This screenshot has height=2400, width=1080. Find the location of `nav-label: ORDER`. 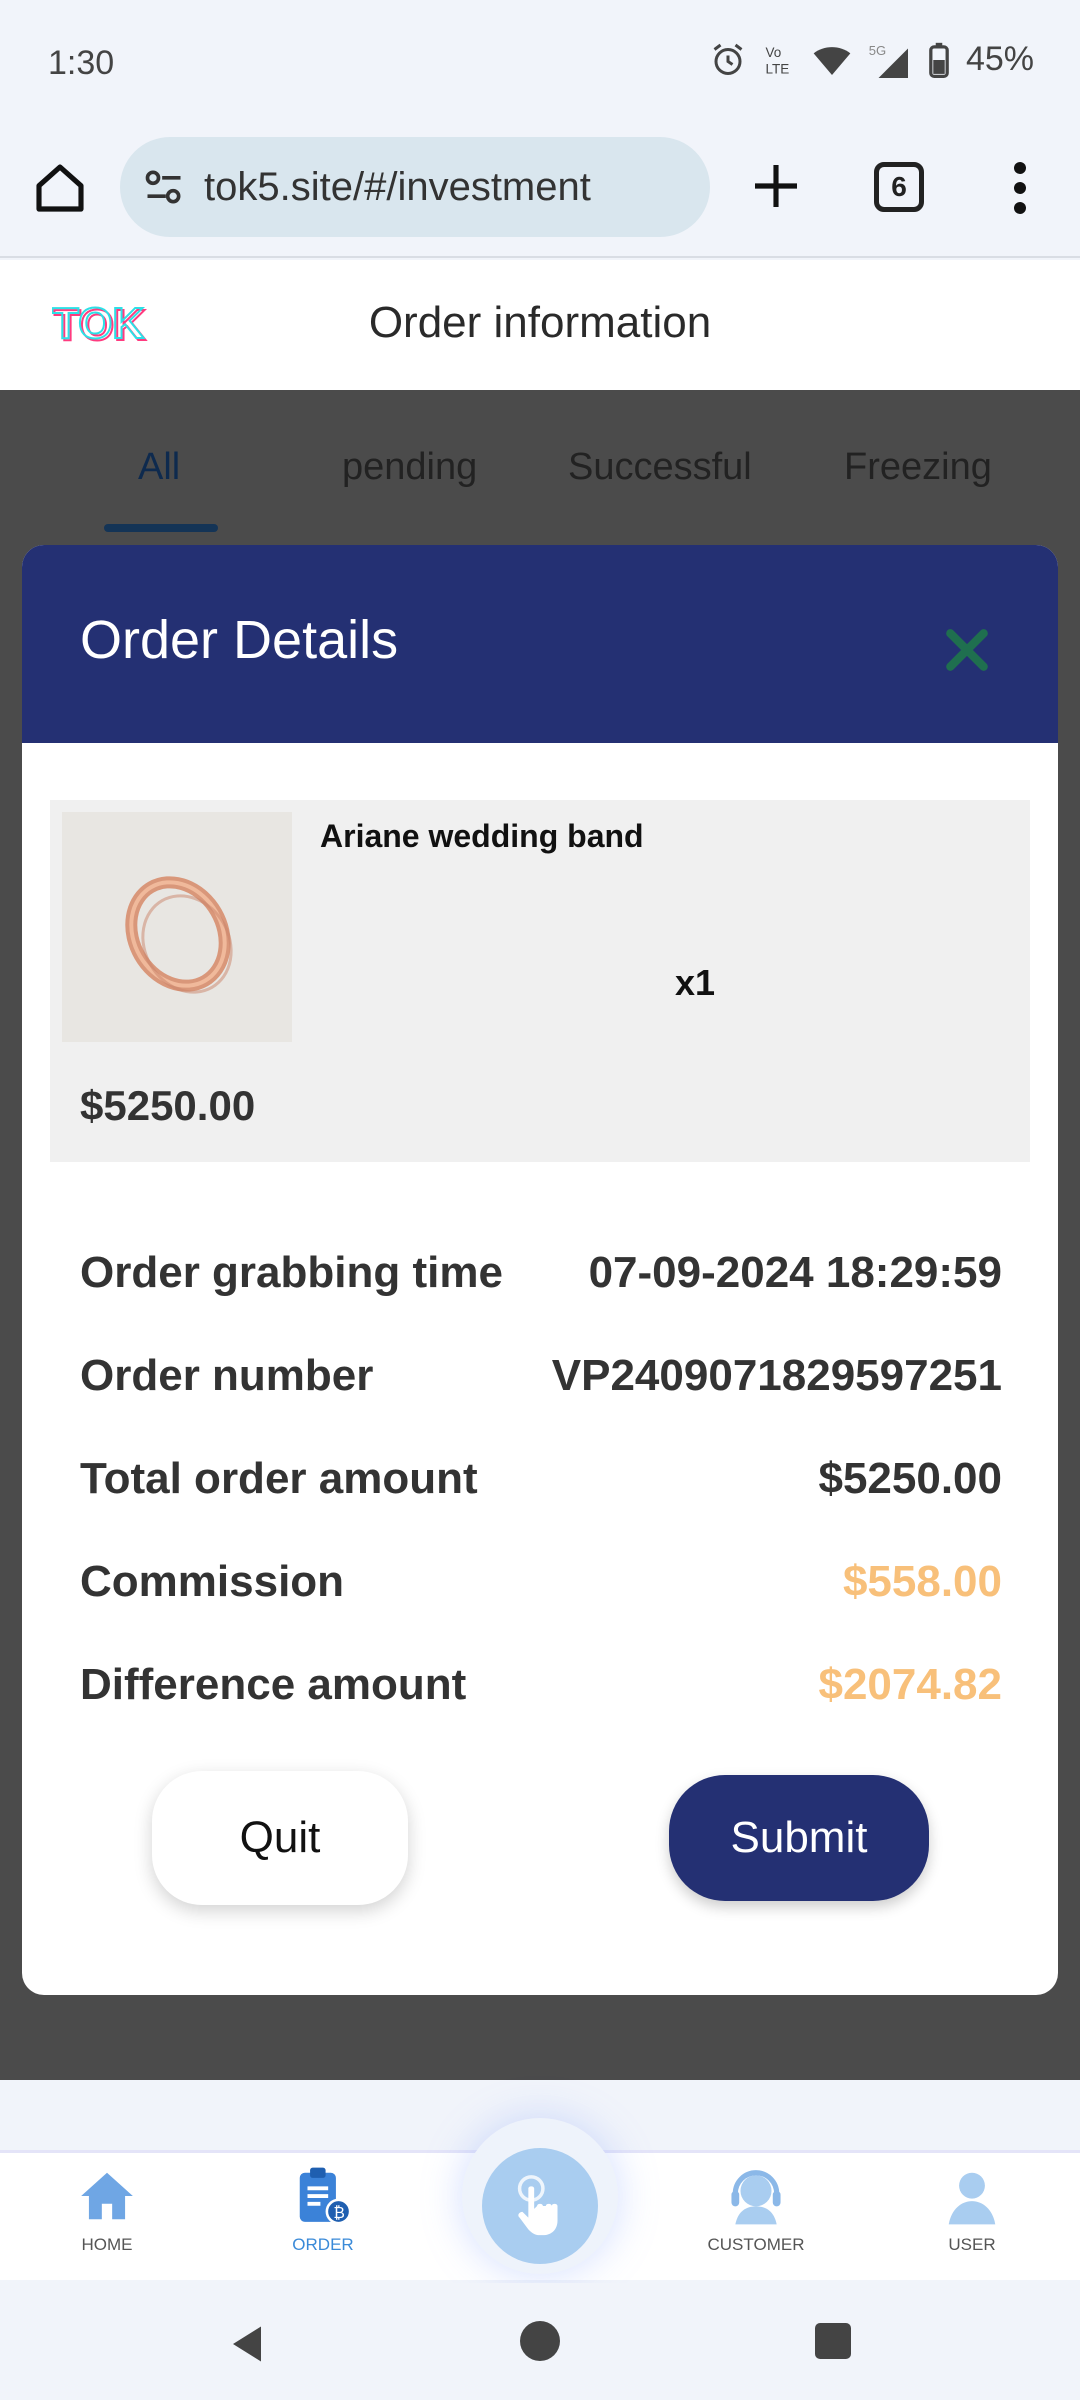

nav-label: ORDER is located at coordinates (323, 2244).